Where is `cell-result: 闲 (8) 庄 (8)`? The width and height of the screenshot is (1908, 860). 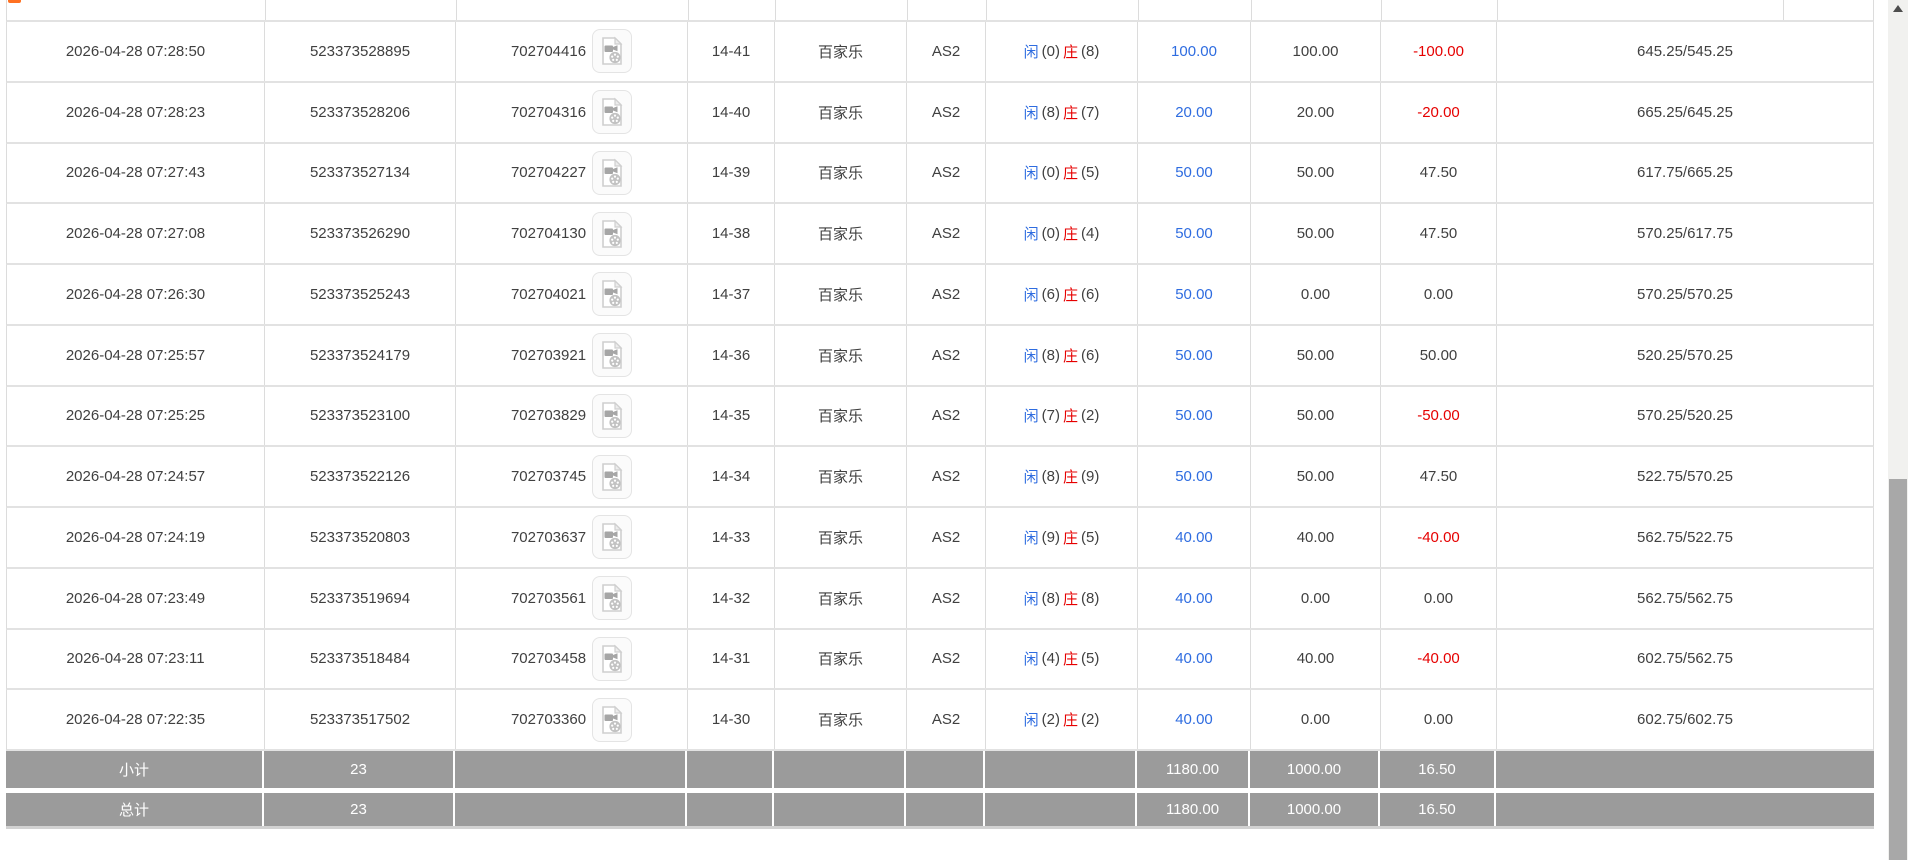
cell-result: 闲 (8) 庄 (8) is located at coordinates (1062, 598).